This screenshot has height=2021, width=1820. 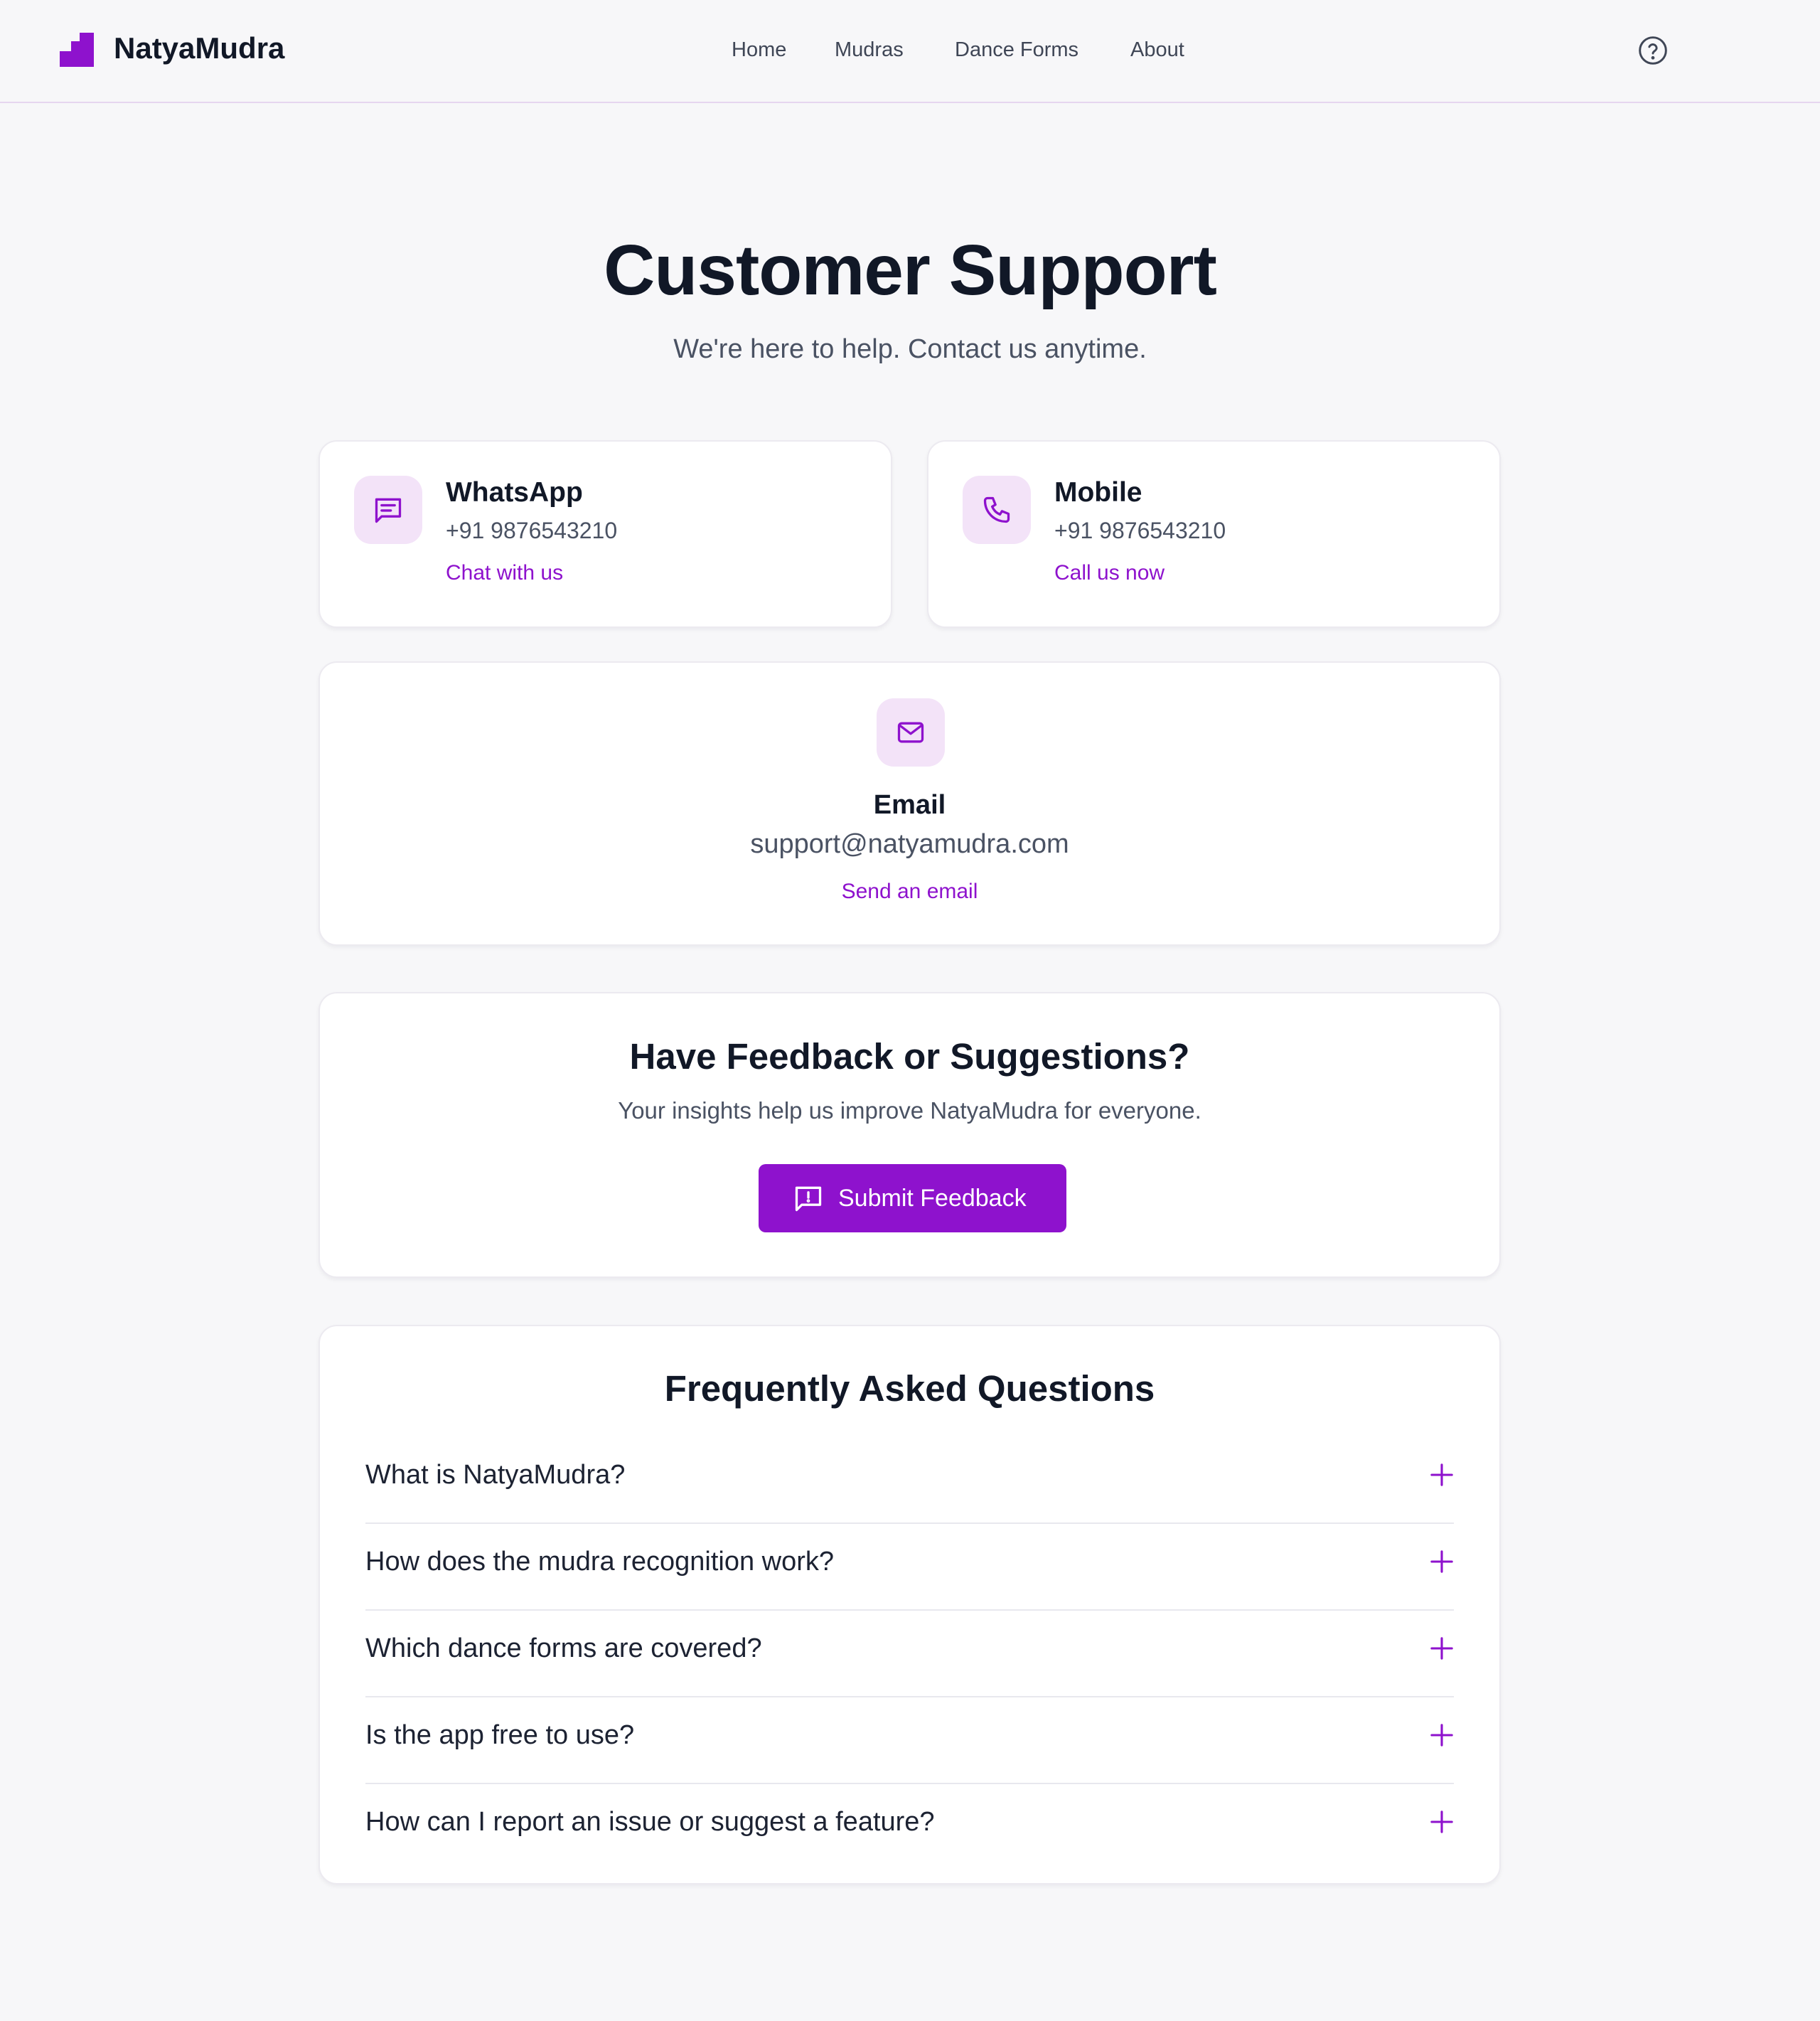 What do you see at coordinates (514, 492) in the screenshot?
I see `whatsapp-title: WhatsApp` at bounding box center [514, 492].